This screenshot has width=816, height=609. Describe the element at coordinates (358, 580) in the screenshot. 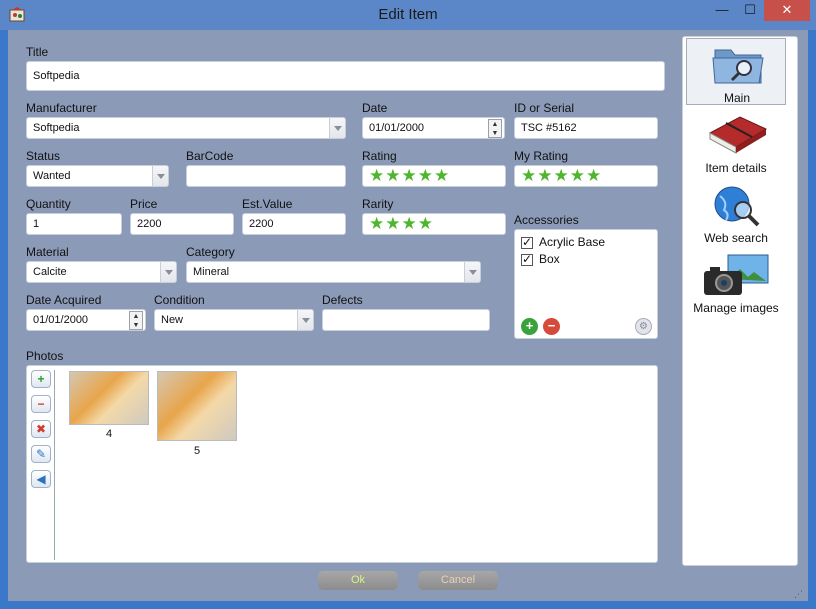

I see `ok-button: Ok` at that location.